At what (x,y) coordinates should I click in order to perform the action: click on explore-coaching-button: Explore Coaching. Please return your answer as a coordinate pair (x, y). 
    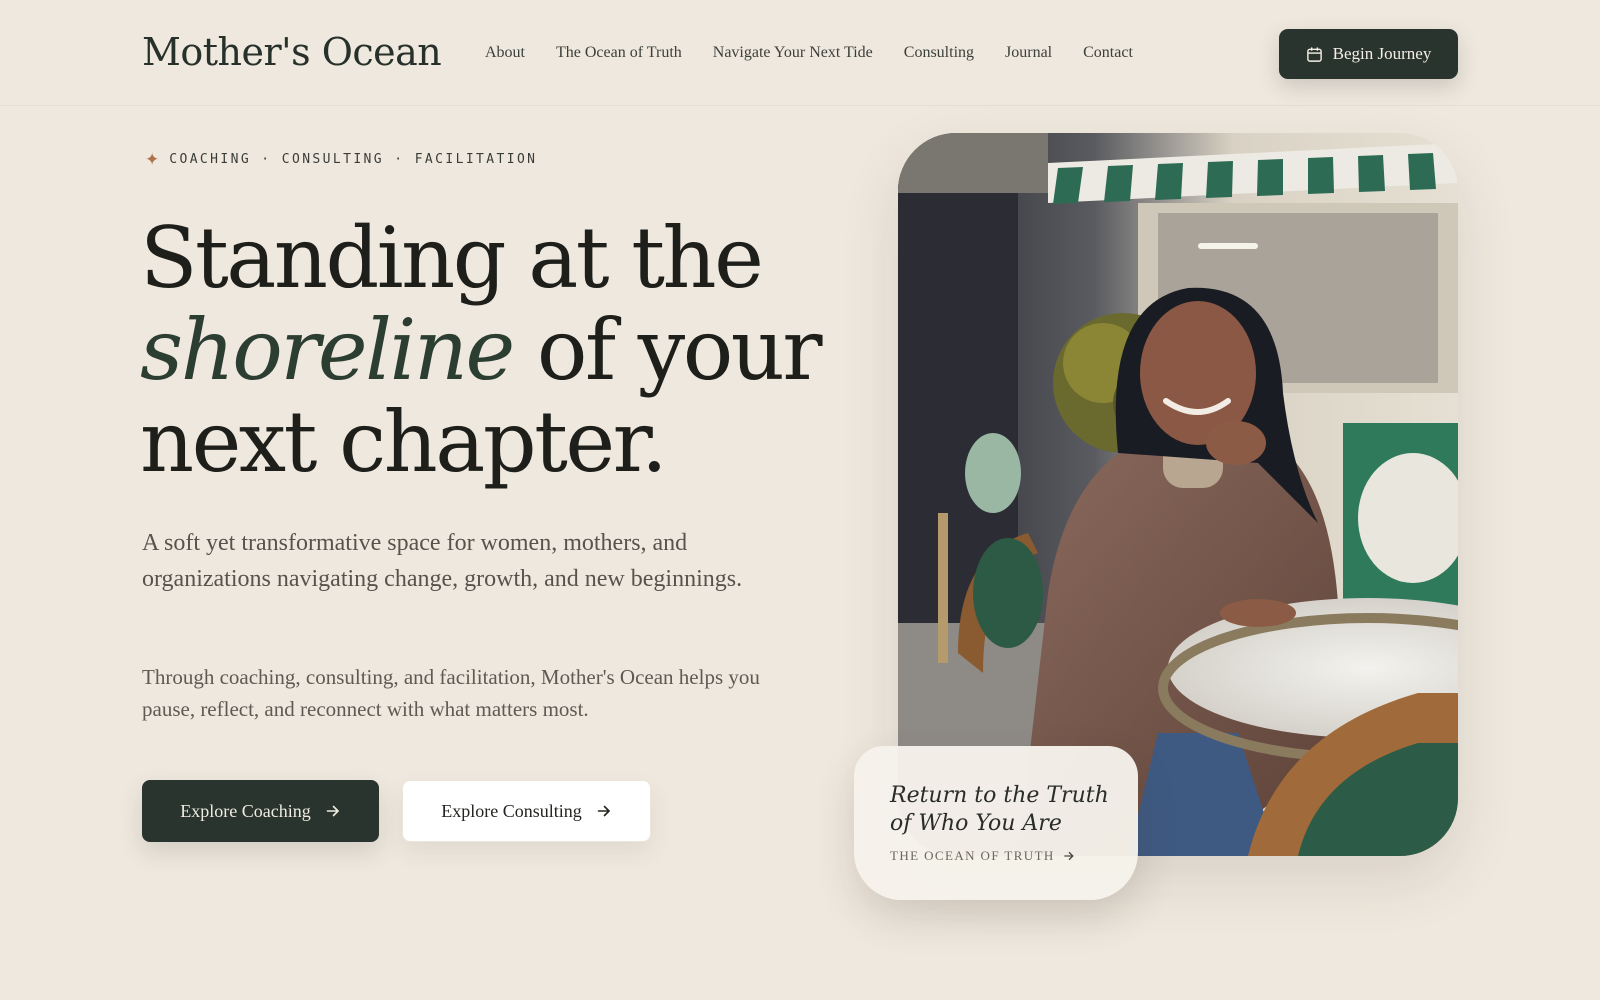
    Looking at the image, I should click on (260, 811).